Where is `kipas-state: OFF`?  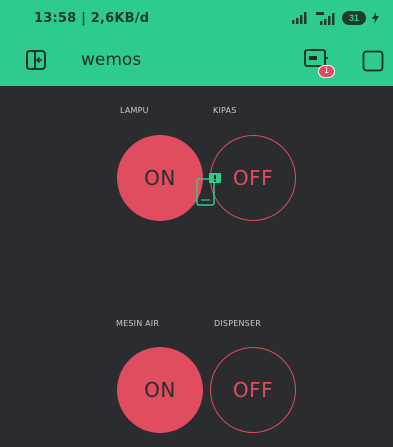
kipas-state: OFF is located at coordinates (253, 178).